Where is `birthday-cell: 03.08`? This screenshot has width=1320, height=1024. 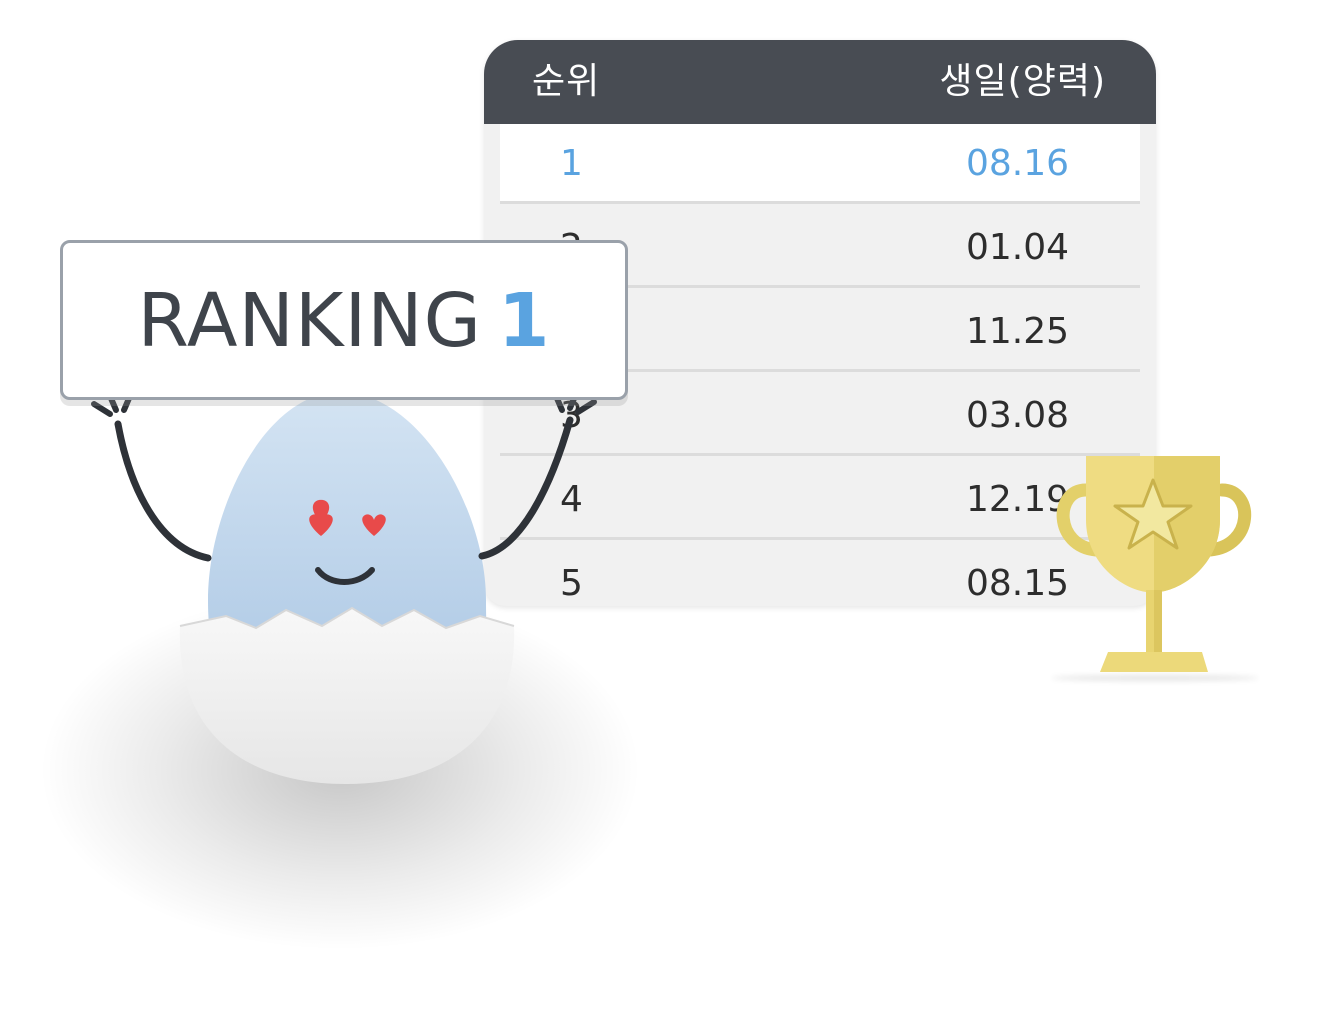
birthday-cell: 03.08 is located at coordinates (1018, 415).